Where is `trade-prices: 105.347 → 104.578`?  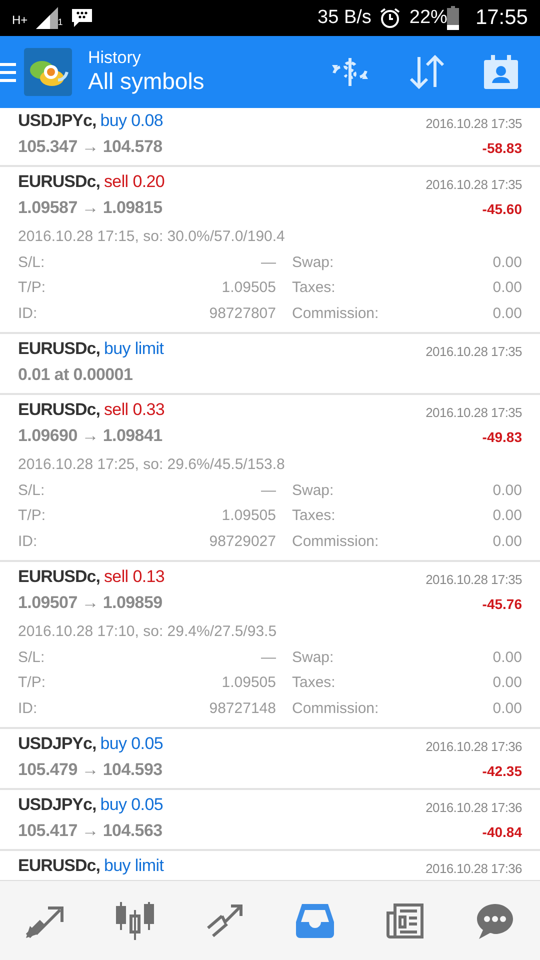 trade-prices: 105.347 → 104.578 is located at coordinates (91, 147).